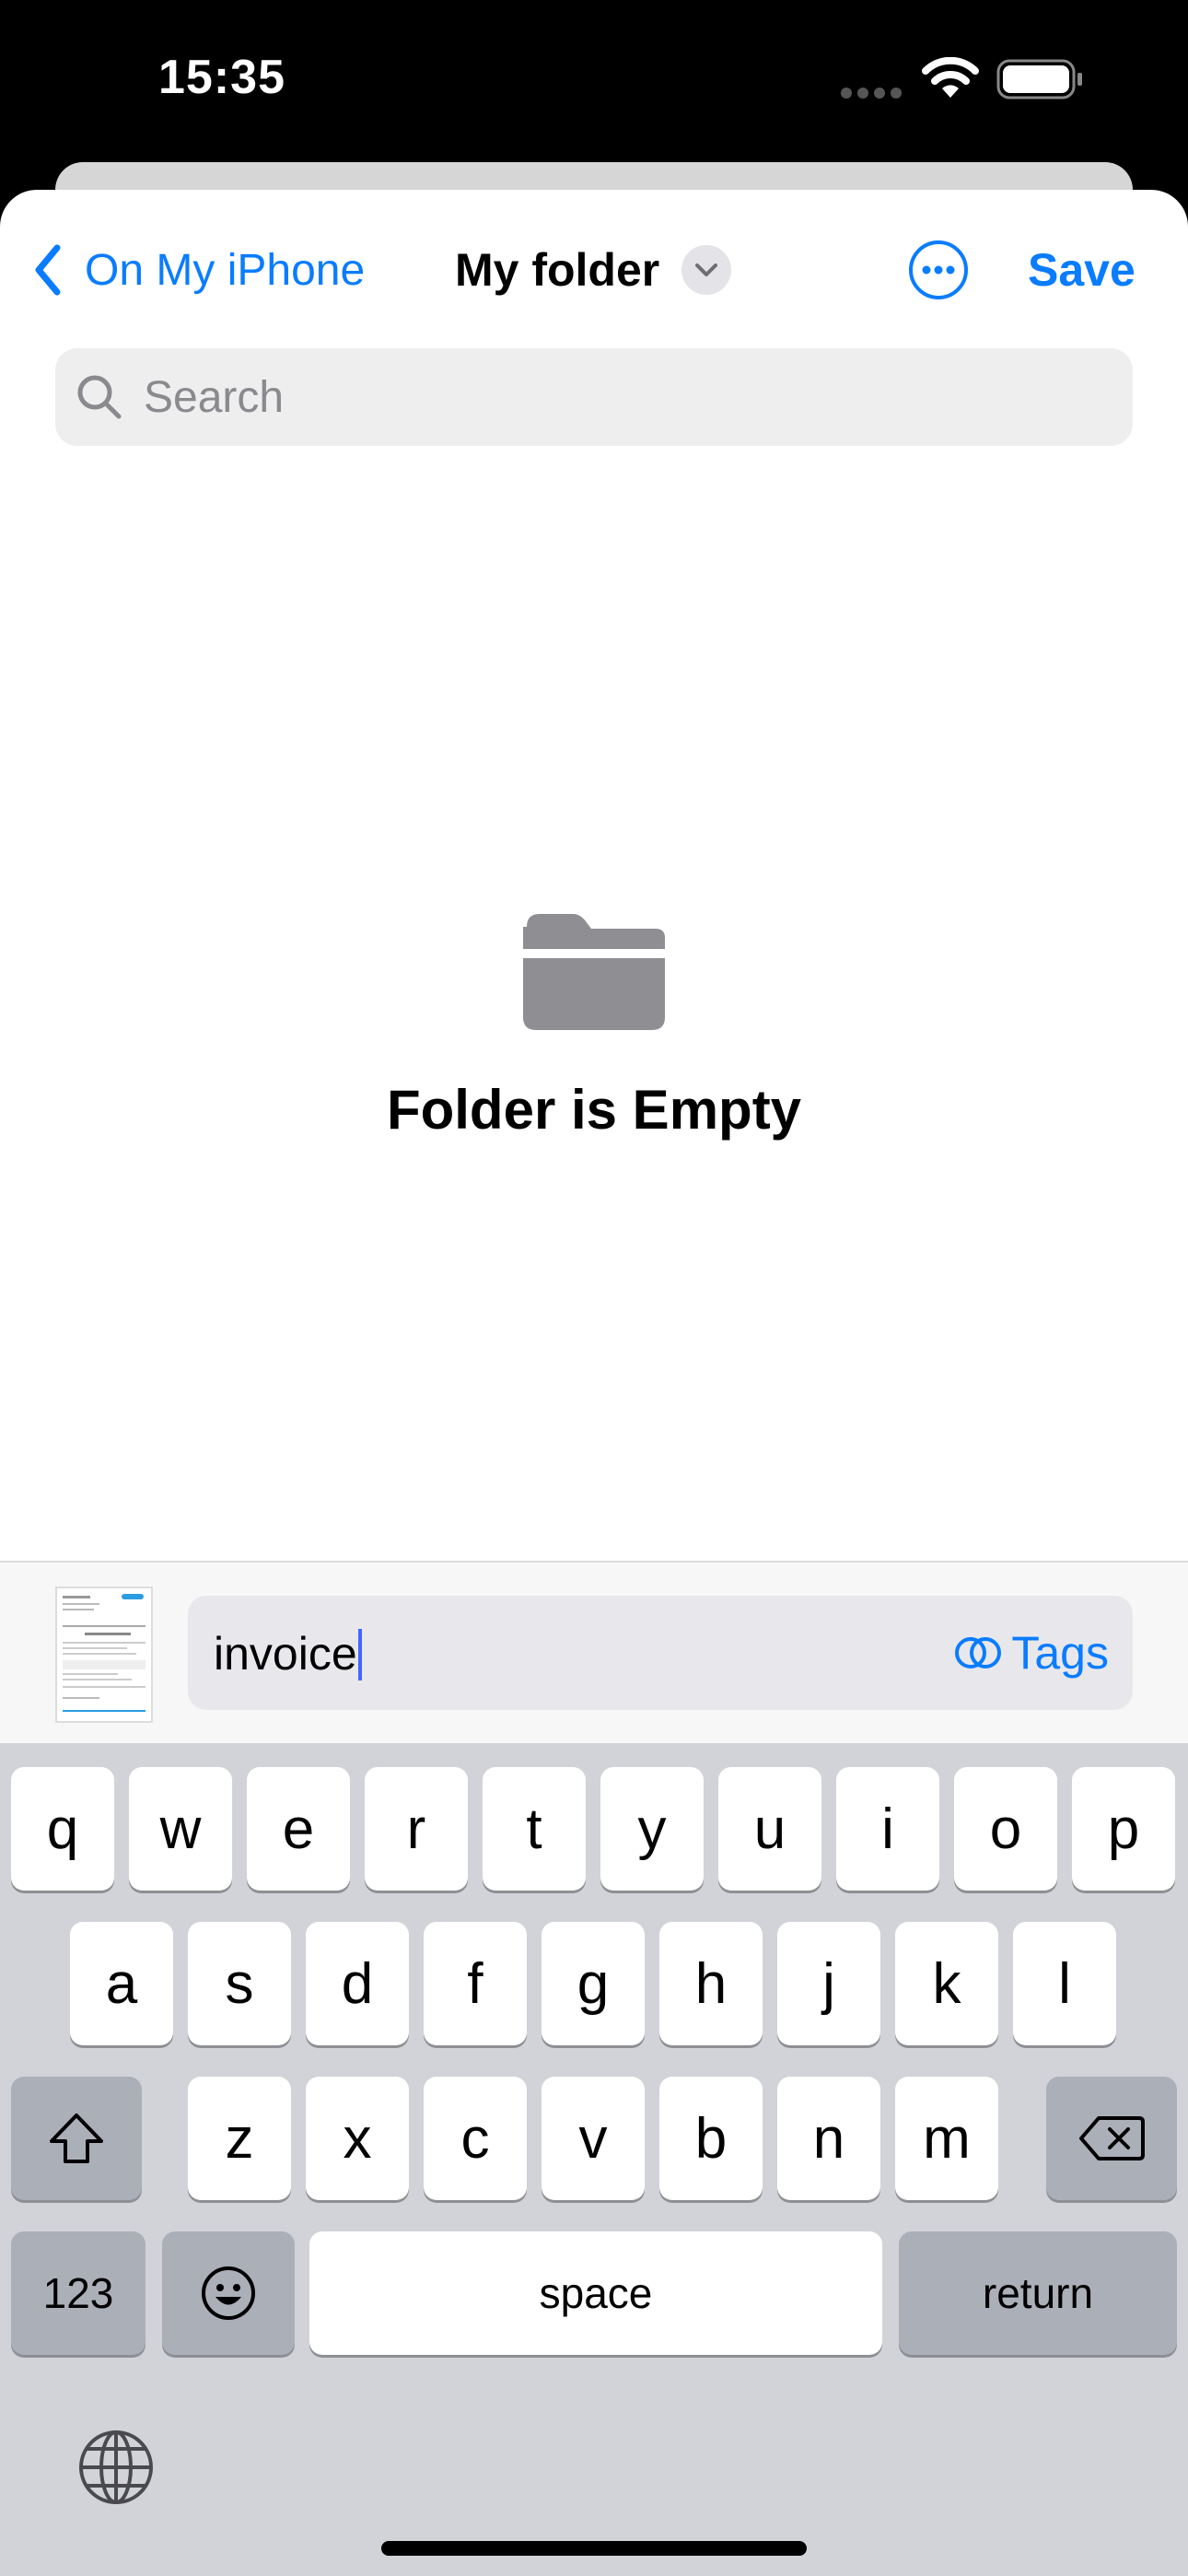 The image size is (1188, 2576). I want to click on back-button: On My iPhone, so click(199, 270).